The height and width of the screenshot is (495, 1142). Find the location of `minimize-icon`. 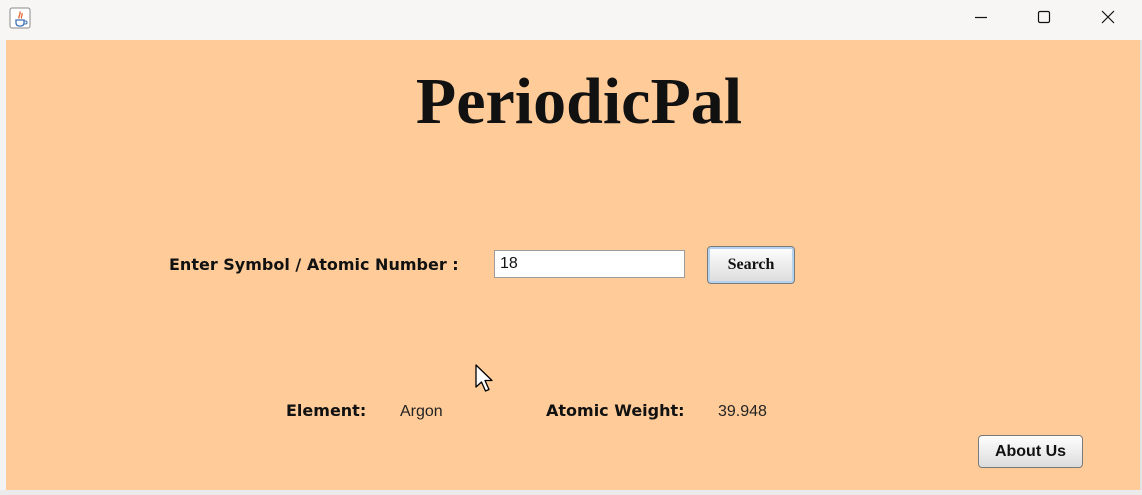

minimize-icon is located at coordinates (981, 19).